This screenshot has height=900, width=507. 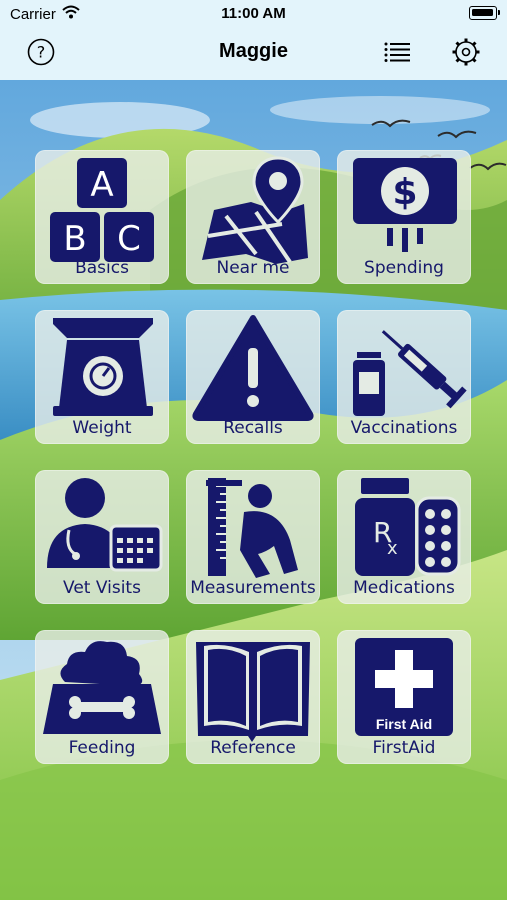 I want to click on top-bar: Carrier 11:00 AM ? Maggie, so click(x=253, y=40).